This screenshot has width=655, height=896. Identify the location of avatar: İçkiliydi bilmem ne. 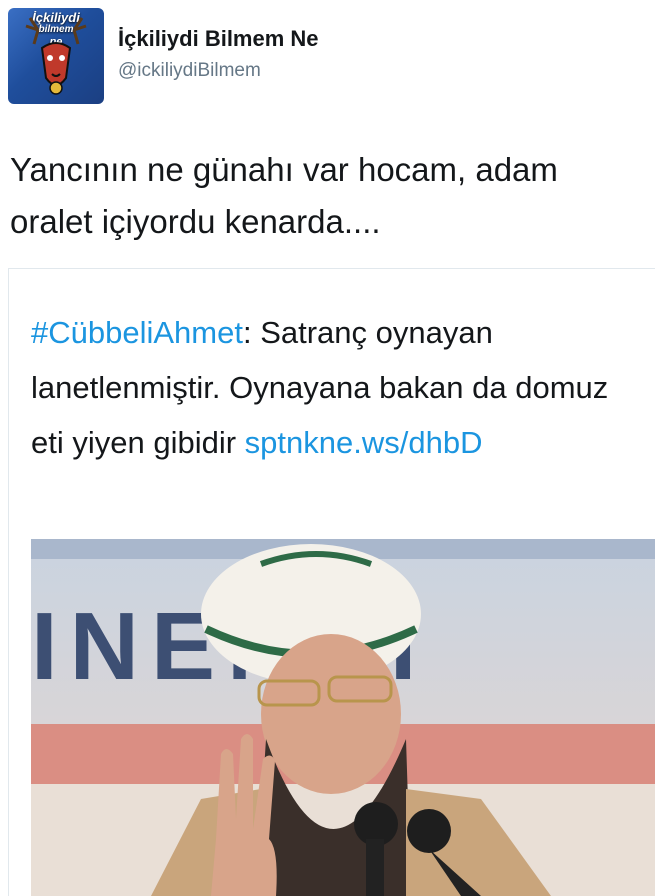
(56, 56).